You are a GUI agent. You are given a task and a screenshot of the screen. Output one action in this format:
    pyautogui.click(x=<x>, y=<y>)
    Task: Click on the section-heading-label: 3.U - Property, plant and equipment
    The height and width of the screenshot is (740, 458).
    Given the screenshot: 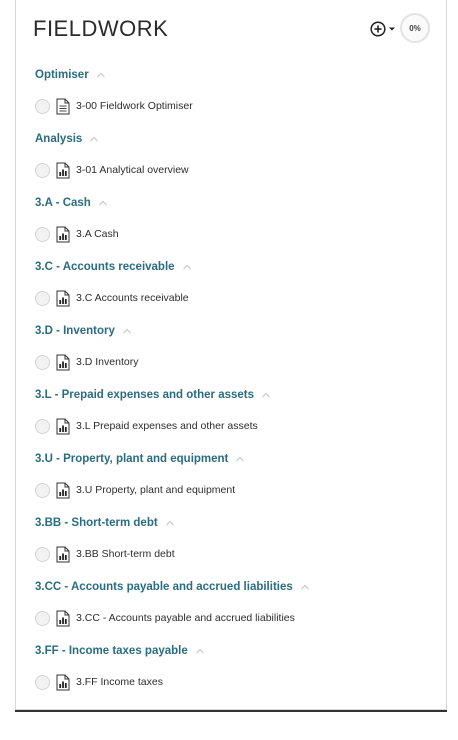 What is the action you would take?
    pyautogui.click(x=132, y=459)
    